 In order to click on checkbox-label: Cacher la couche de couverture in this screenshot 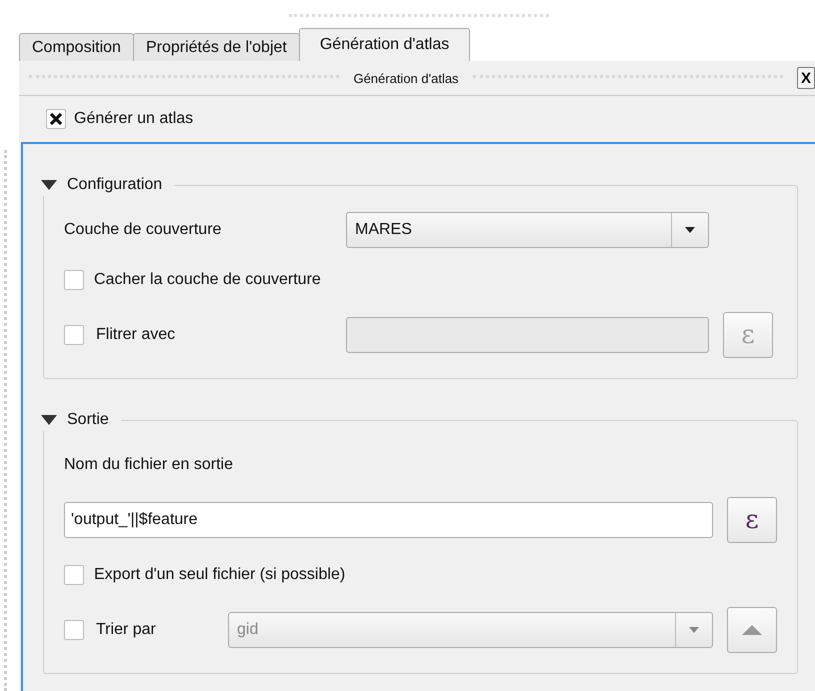, I will do `click(207, 280)`.